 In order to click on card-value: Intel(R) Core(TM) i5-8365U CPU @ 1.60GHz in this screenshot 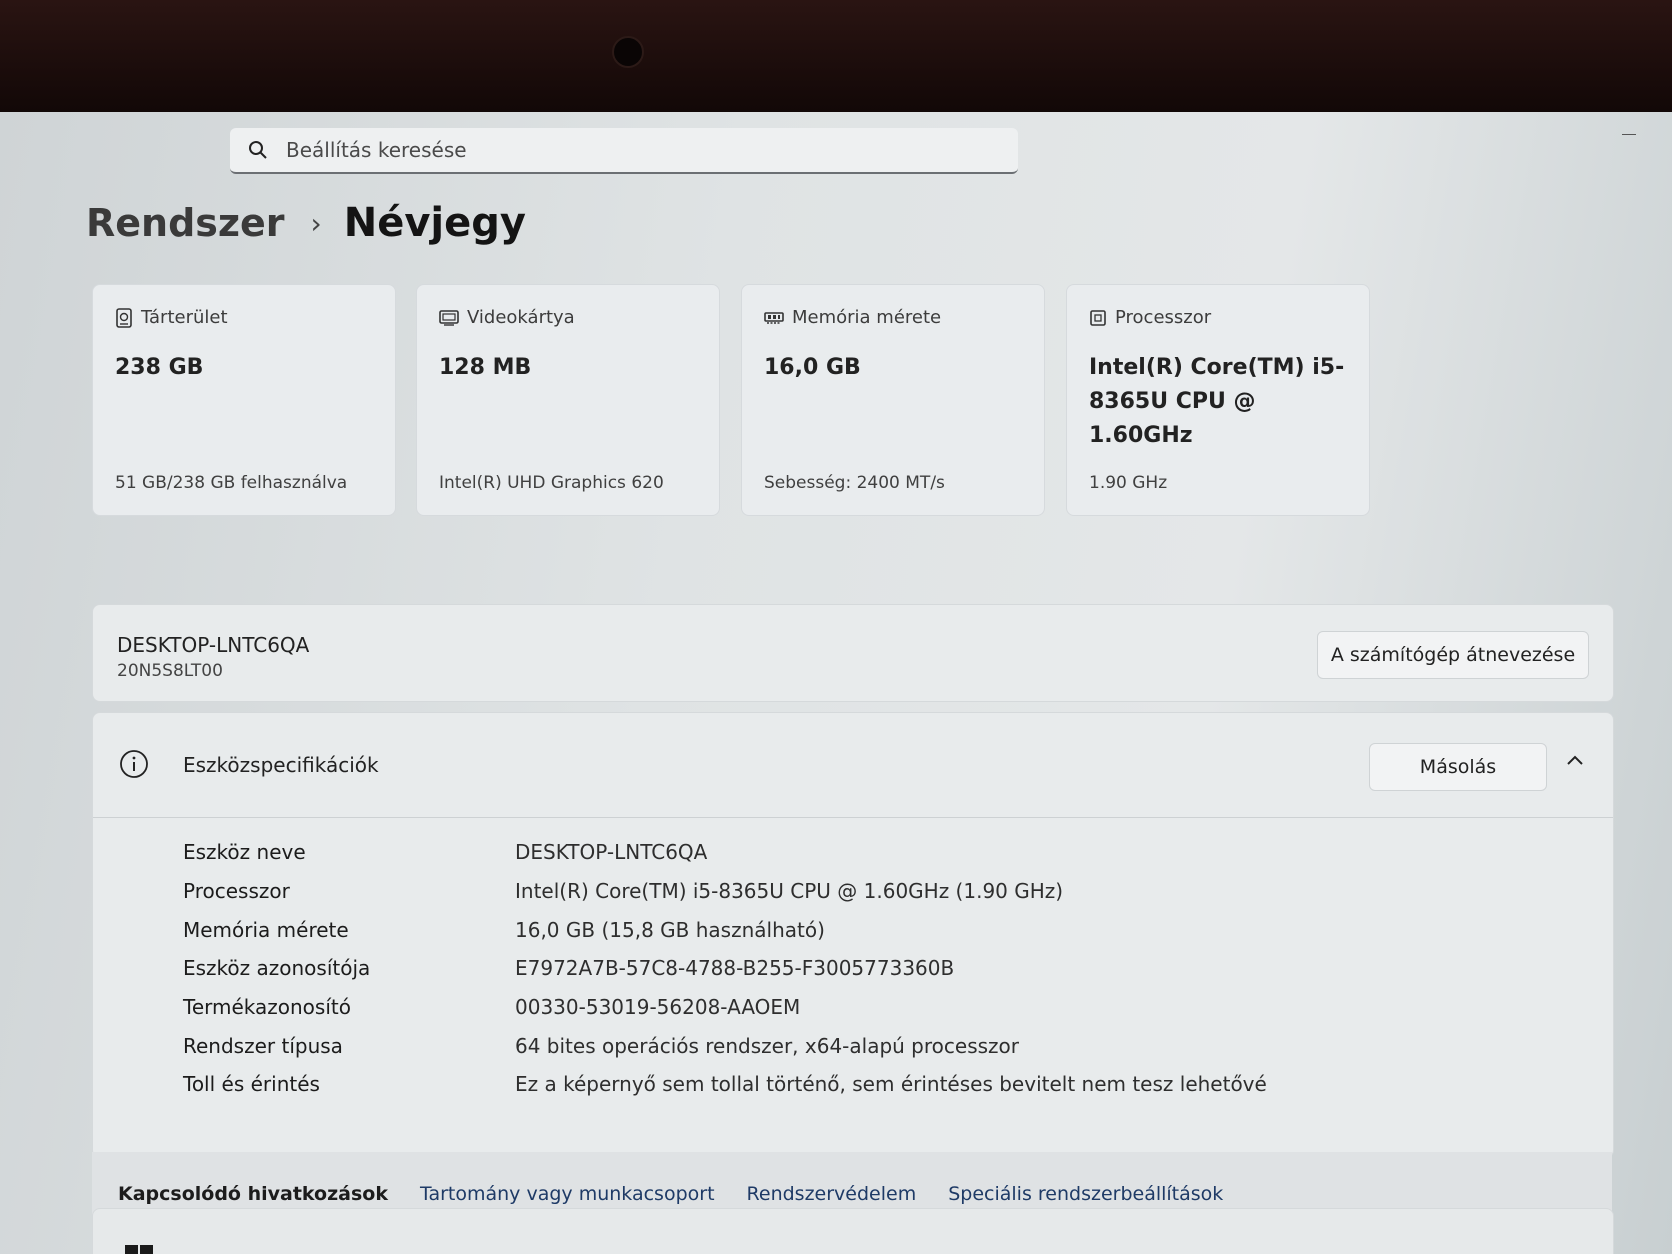, I will do `click(1217, 401)`.